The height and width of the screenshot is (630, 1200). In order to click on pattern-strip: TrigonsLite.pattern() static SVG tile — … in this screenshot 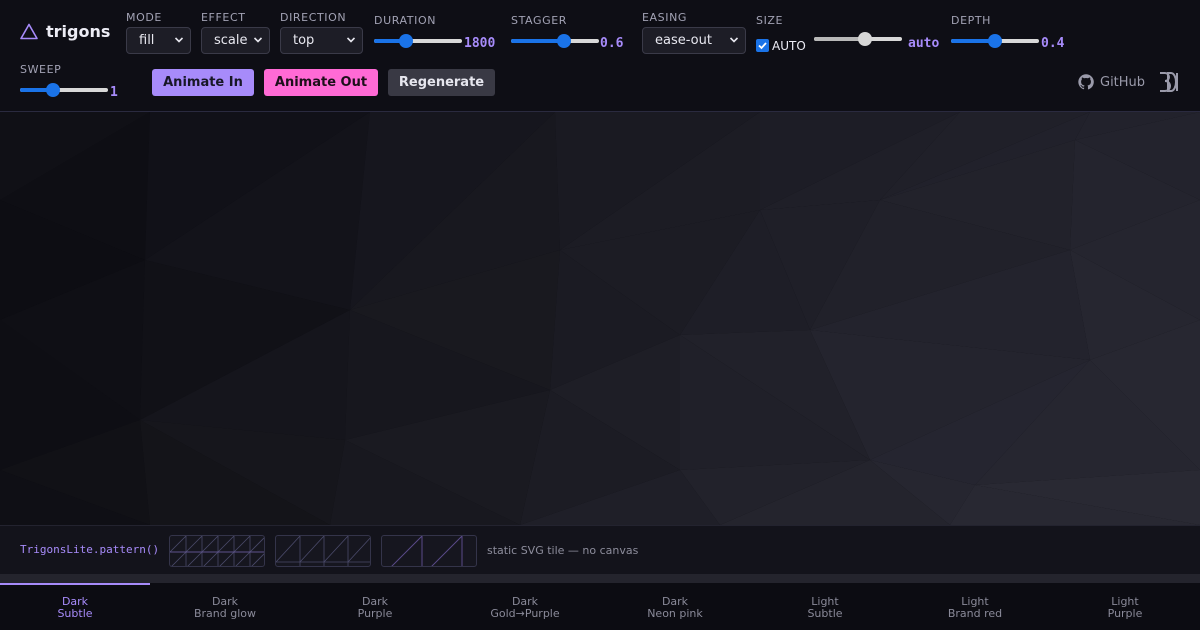, I will do `click(600, 549)`.